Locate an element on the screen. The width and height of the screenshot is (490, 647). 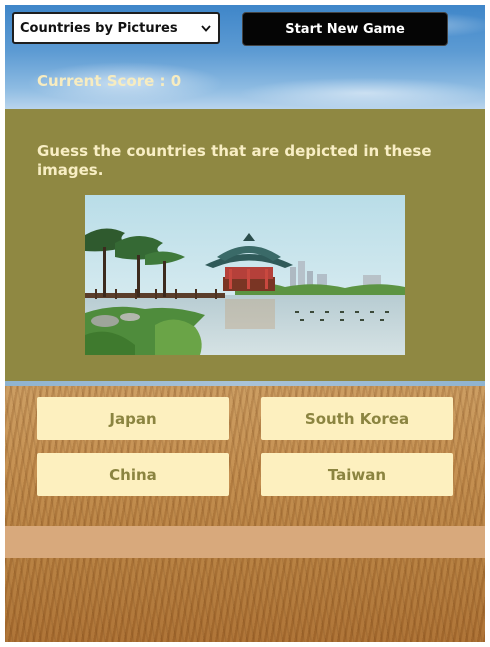
start-new-game-button: Start New Game is located at coordinates (345, 29).